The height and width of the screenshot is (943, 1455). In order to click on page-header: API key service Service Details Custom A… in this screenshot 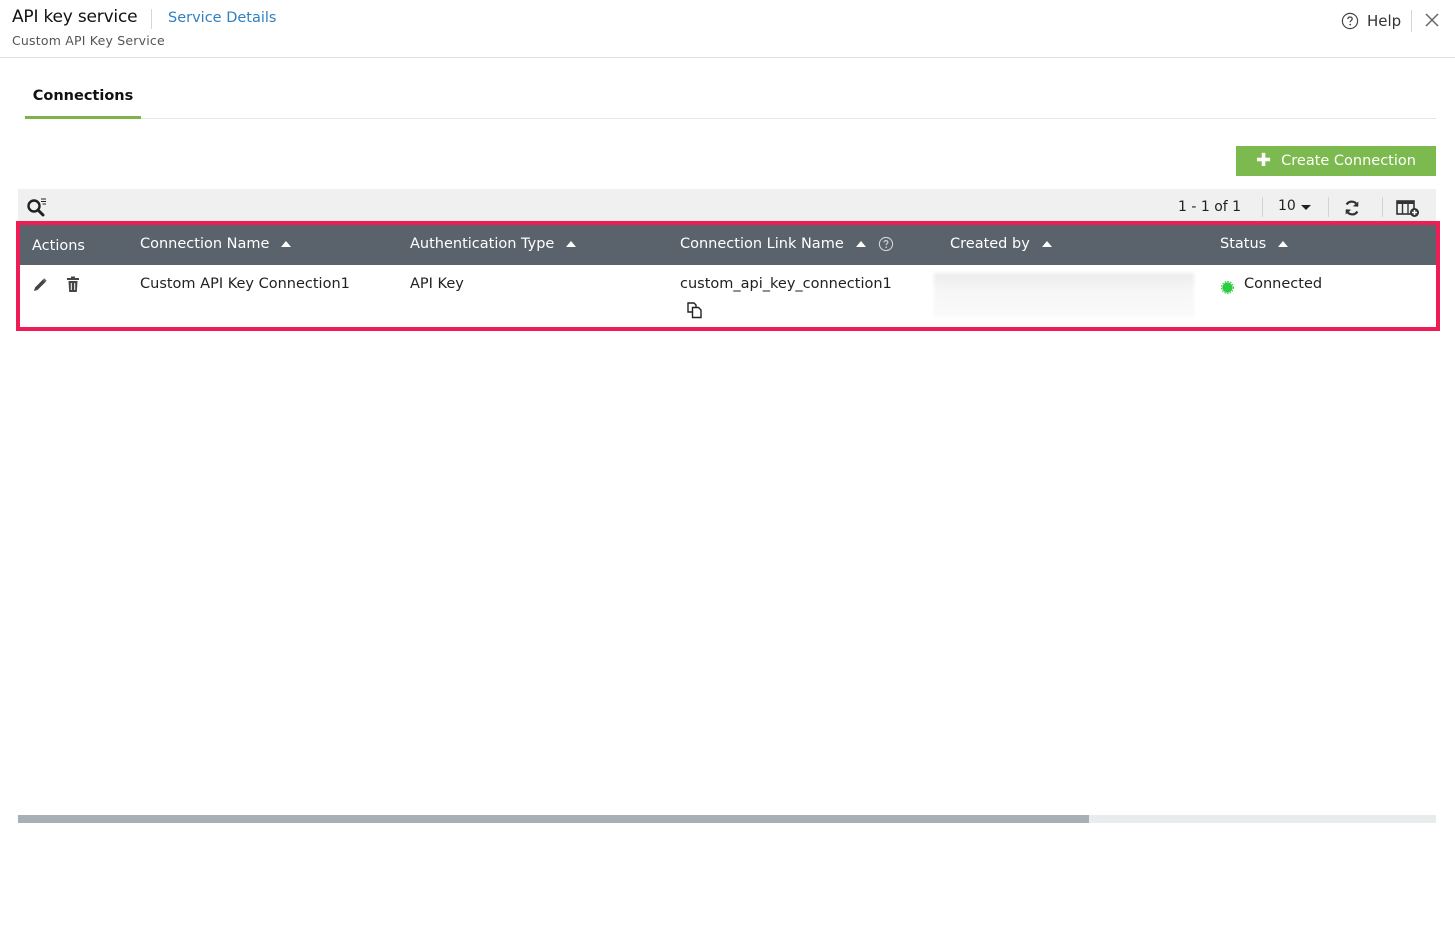, I will do `click(727, 29)`.